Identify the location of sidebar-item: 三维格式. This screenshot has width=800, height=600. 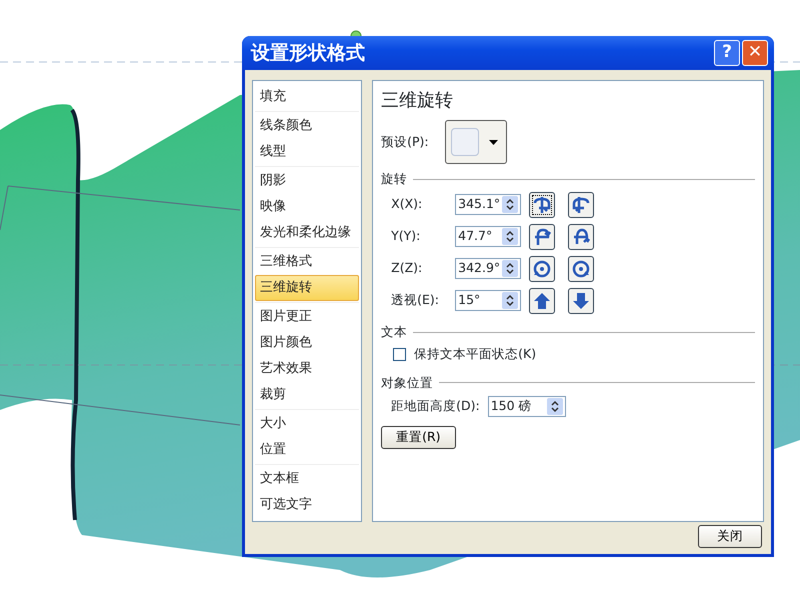
(307, 262).